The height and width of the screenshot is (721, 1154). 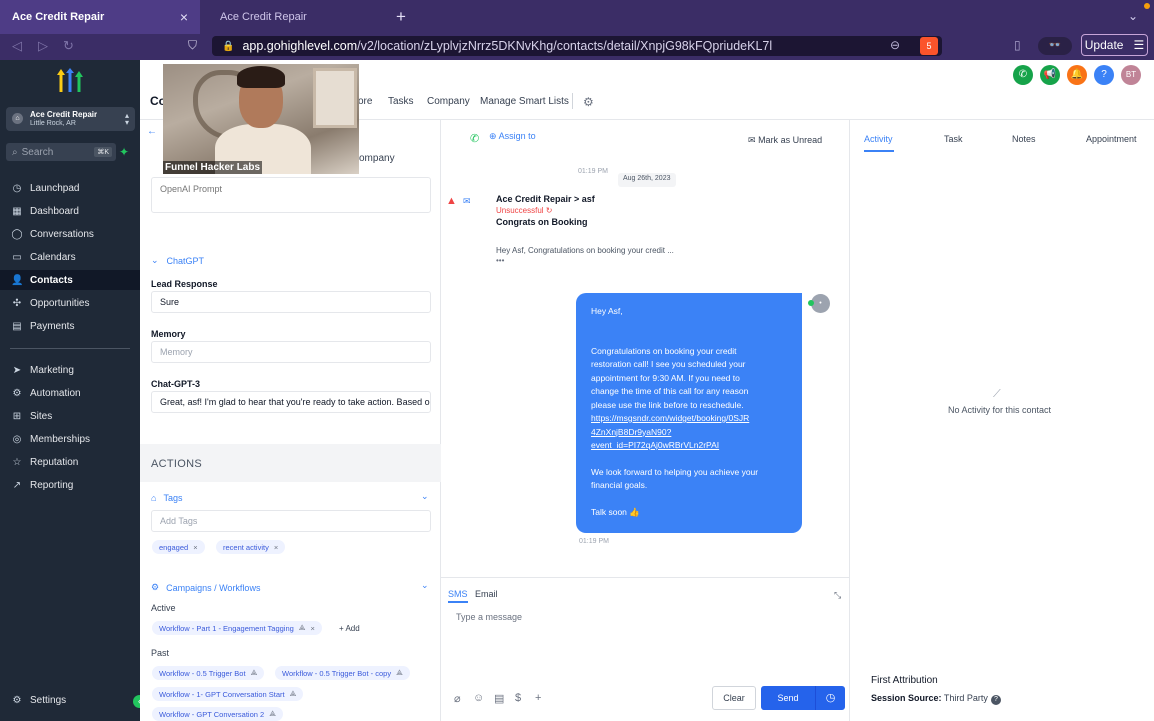 I want to click on back-arrow-icon: ←, so click(x=152, y=131).